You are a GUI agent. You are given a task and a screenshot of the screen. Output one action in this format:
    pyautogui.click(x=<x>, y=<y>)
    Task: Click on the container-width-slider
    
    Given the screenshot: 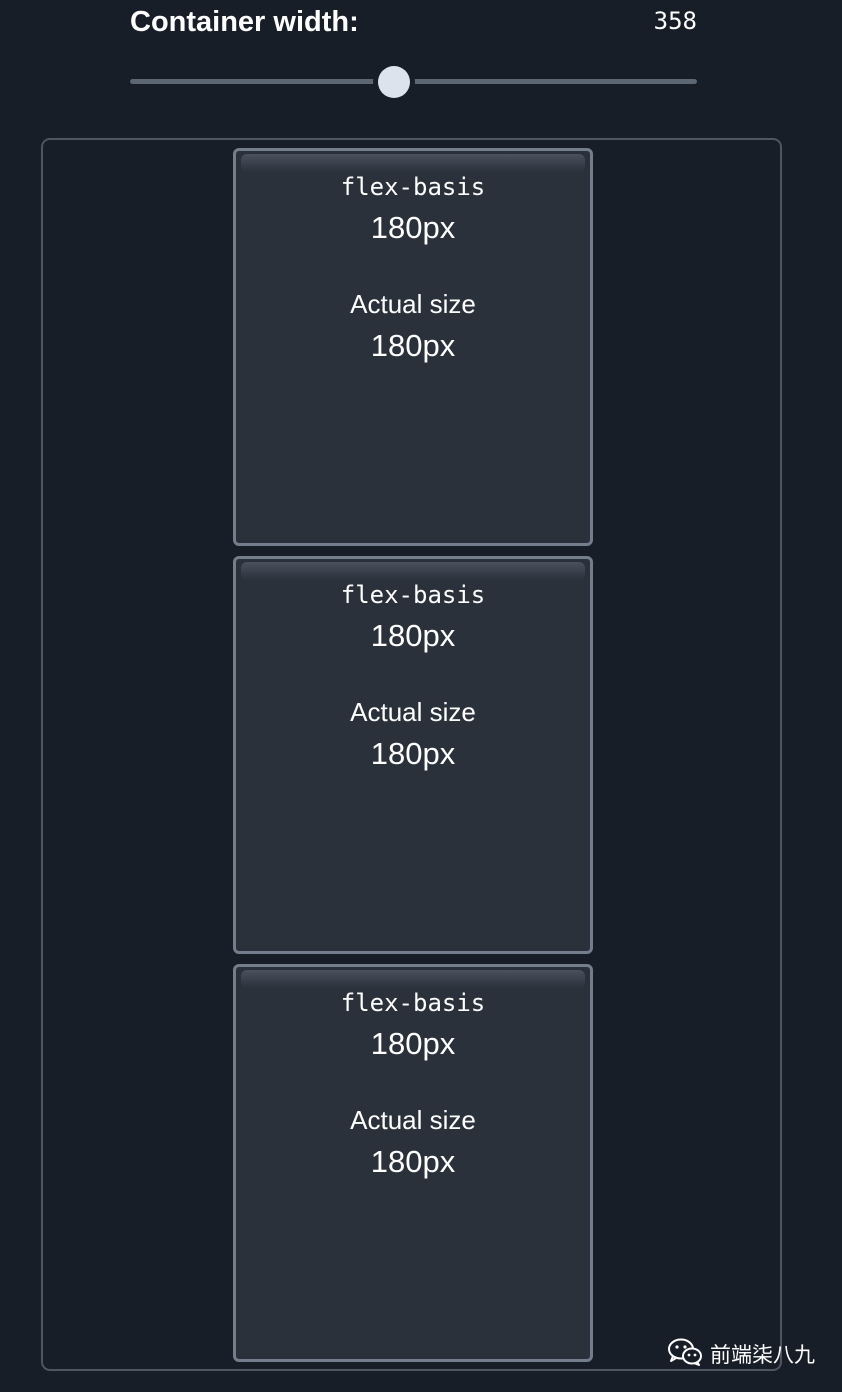 What is the action you would take?
    pyautogui.click(x=413, y=82)
    